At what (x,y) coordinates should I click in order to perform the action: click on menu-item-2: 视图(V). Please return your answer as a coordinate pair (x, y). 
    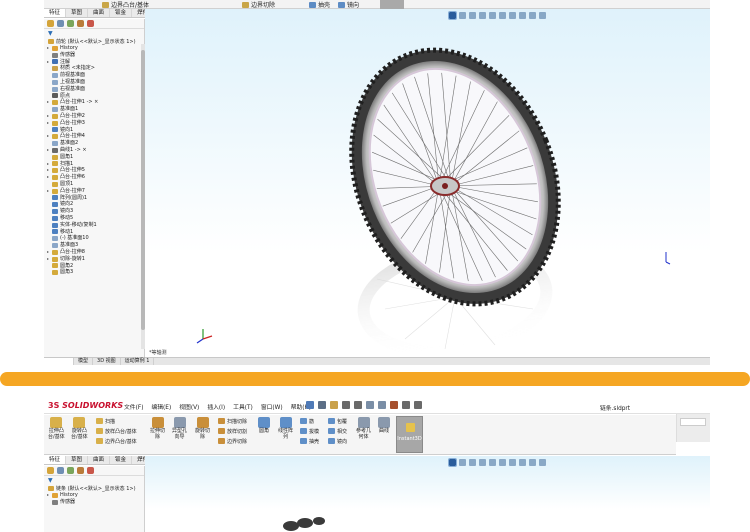
    Looking at the image, I should click on (189, 406).